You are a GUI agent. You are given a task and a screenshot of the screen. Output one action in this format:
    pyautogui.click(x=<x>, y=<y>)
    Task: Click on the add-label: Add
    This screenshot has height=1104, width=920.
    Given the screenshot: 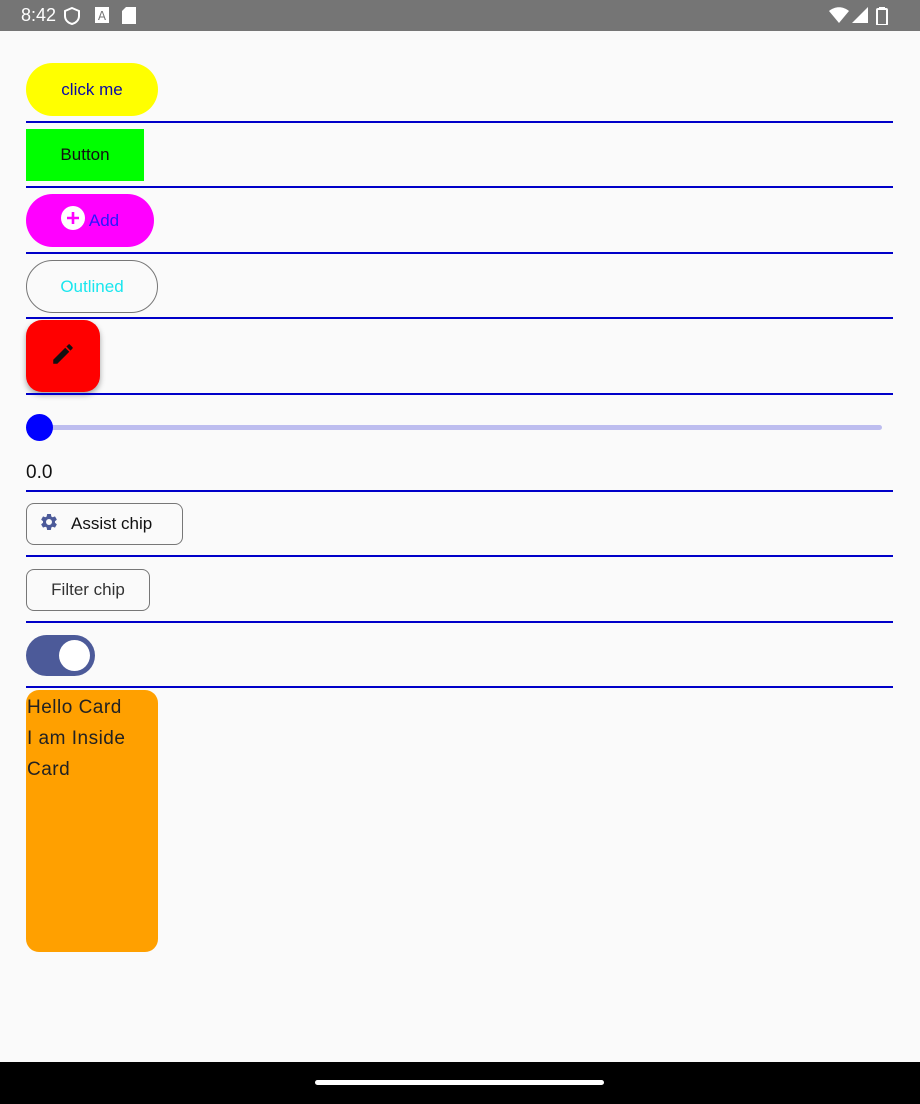 What is the action you would take?
    pyautogui.click(x=104, y=220)
    